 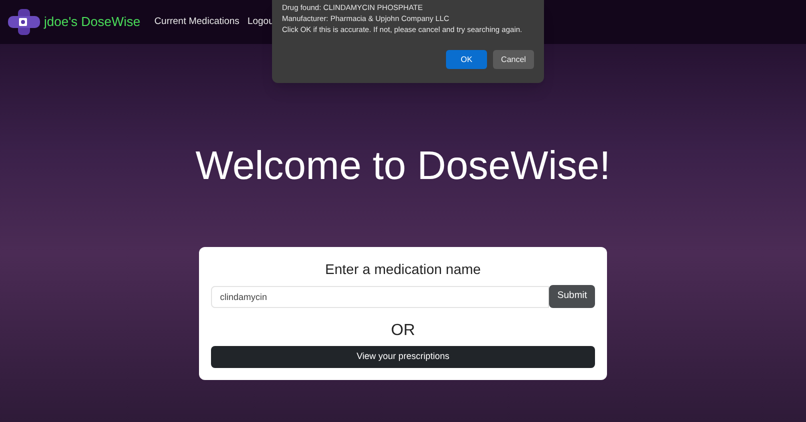 I want to click on submit-button: Submit, so click(x=572, y=296).